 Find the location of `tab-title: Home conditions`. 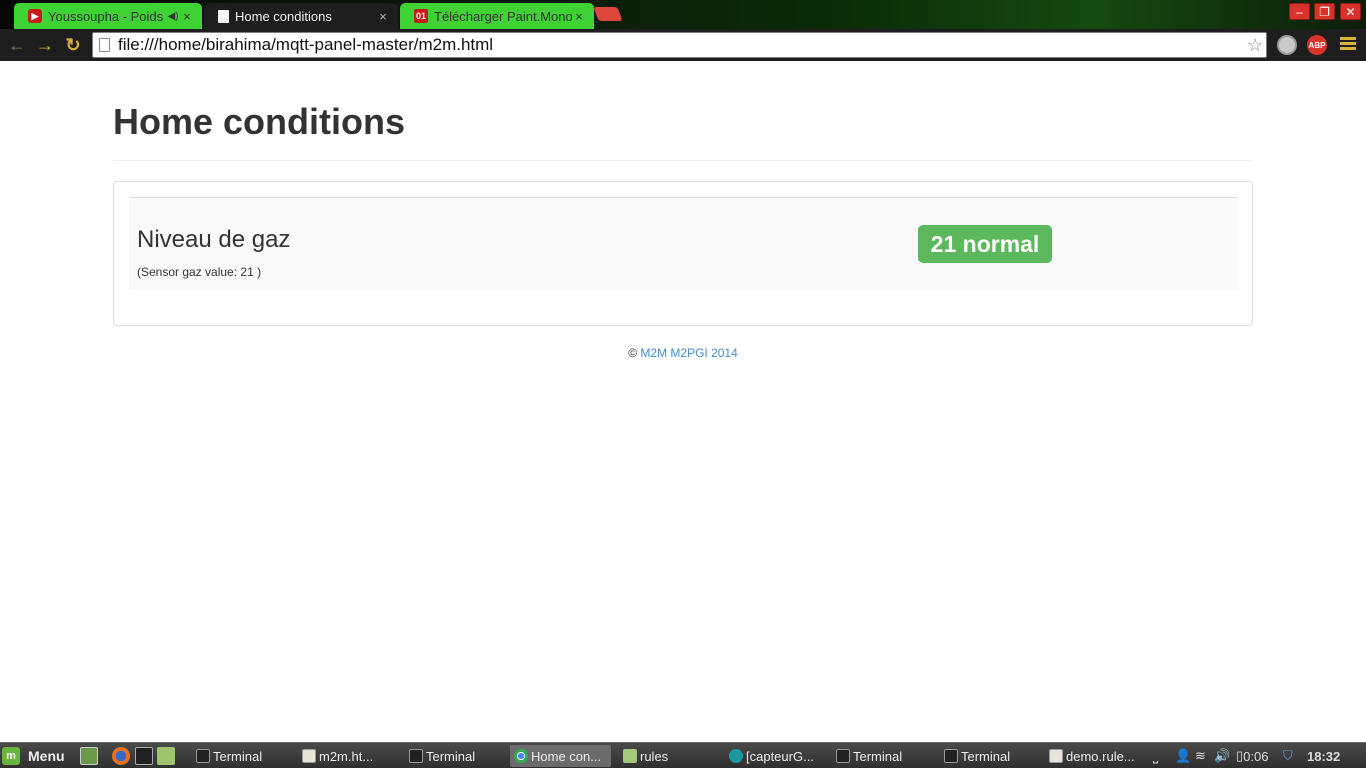

tab-title: Home conditions is located at coordinates (283, 16).